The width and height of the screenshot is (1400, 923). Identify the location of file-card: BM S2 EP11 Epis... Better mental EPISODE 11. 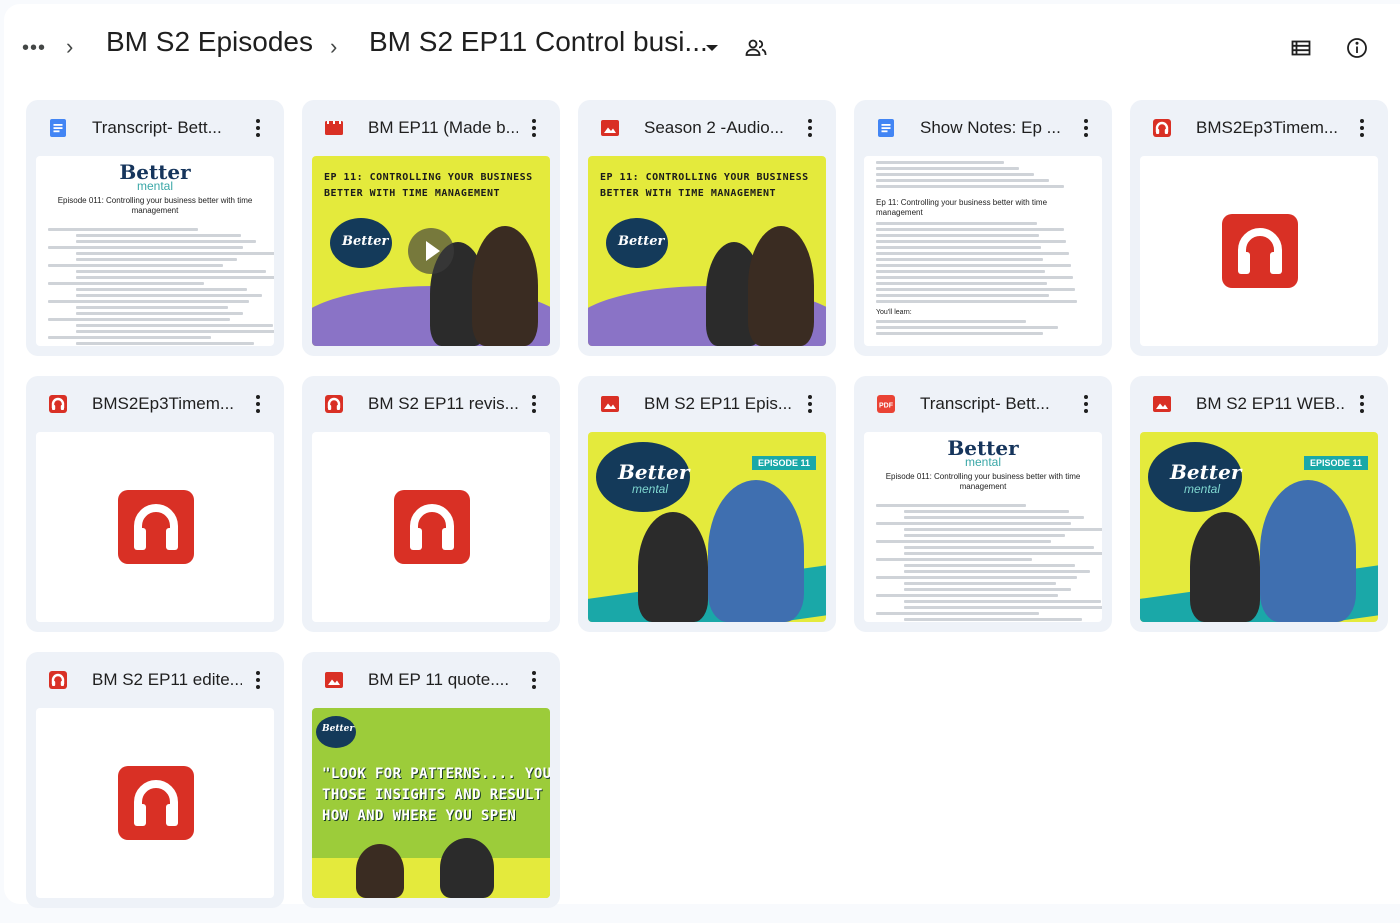
(707, 504).